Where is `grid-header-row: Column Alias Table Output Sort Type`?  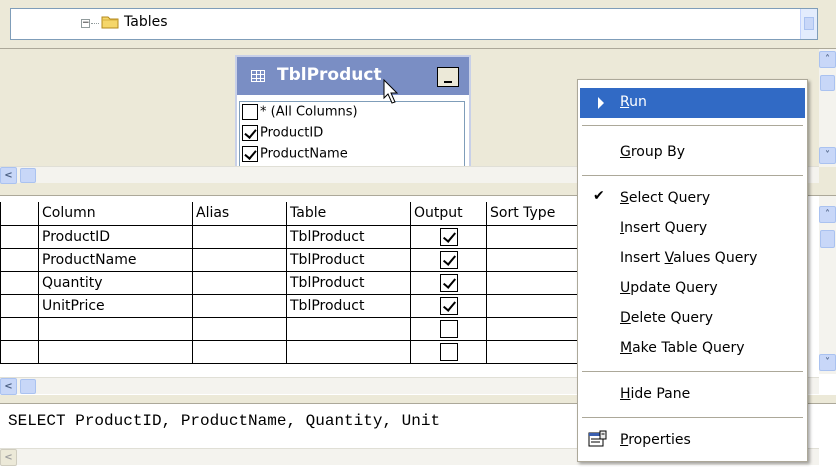 grid-header-row: Column Alias Table Output Sort Type is located at coordinates (298, 214).